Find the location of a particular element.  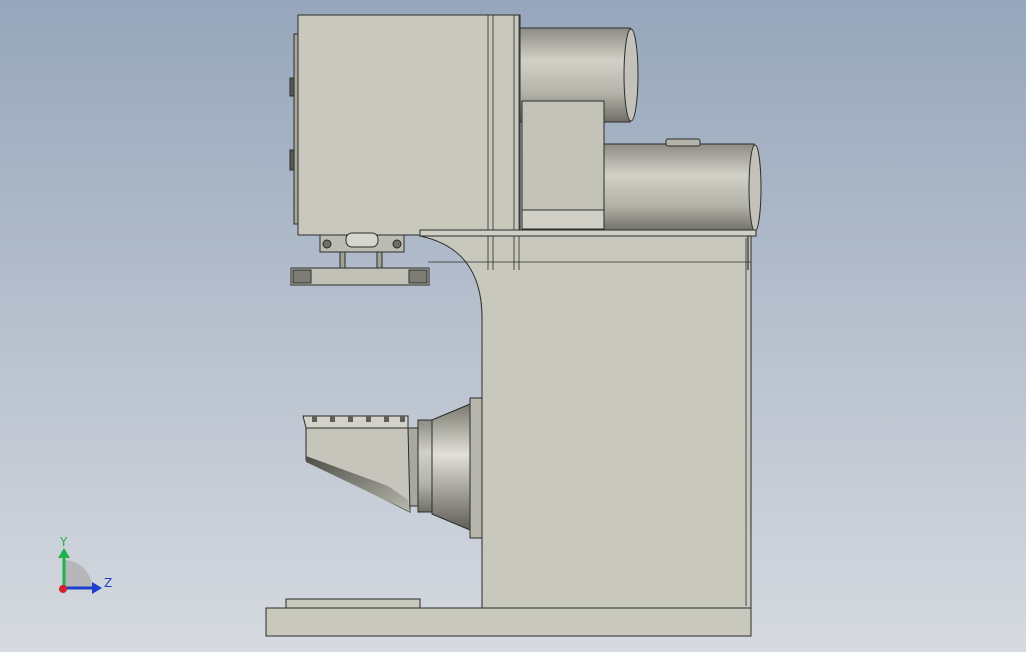

upper-tool-bolt-right is located at coordinates (397, 244).